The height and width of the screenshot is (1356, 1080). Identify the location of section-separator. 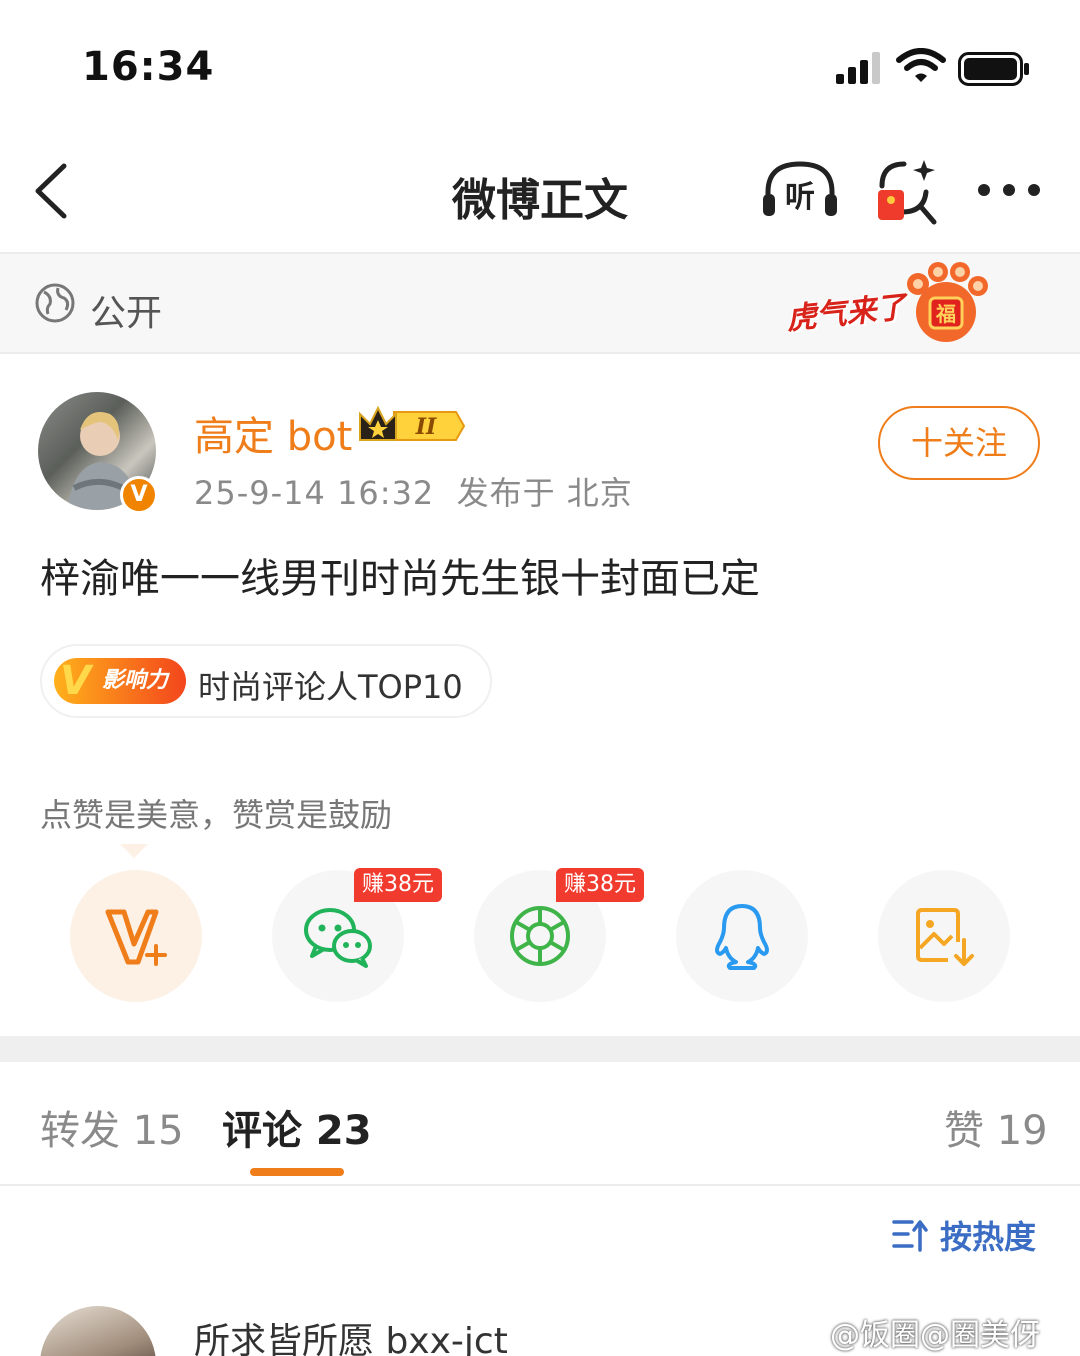
(540, 1049).